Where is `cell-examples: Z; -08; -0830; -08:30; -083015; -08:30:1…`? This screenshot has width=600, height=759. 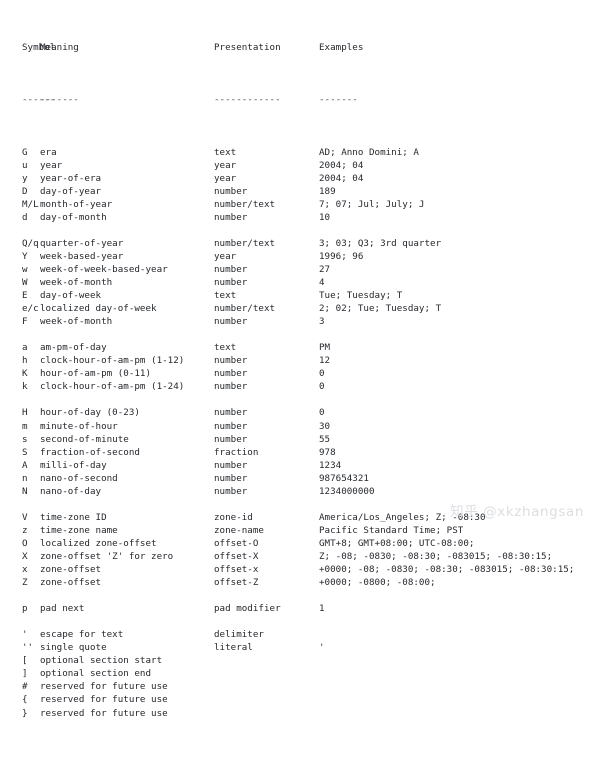 cell-examples: Z; -08; -0830; -08:30; -083015; -08:30:1… is located at coordinates (436, 556).